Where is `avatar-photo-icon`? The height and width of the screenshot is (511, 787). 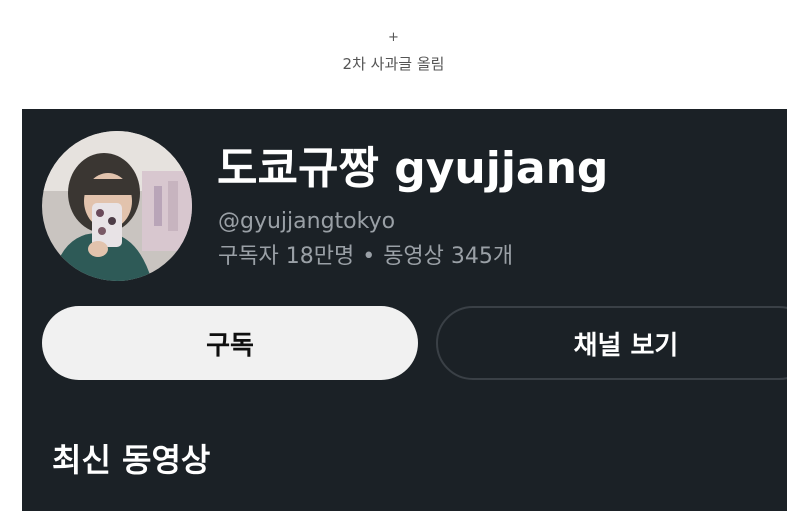
avatar-photo-icon is located at coordinates (117, 206).